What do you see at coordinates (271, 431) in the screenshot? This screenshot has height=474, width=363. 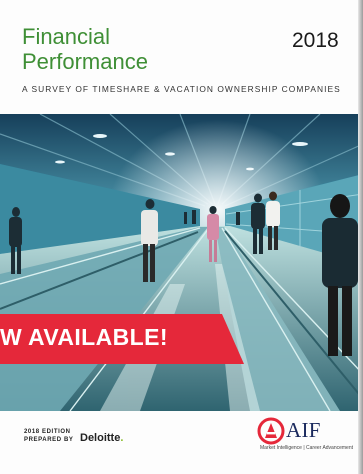 I see `aif-emblem-icon` at bounding box center [271, 431].